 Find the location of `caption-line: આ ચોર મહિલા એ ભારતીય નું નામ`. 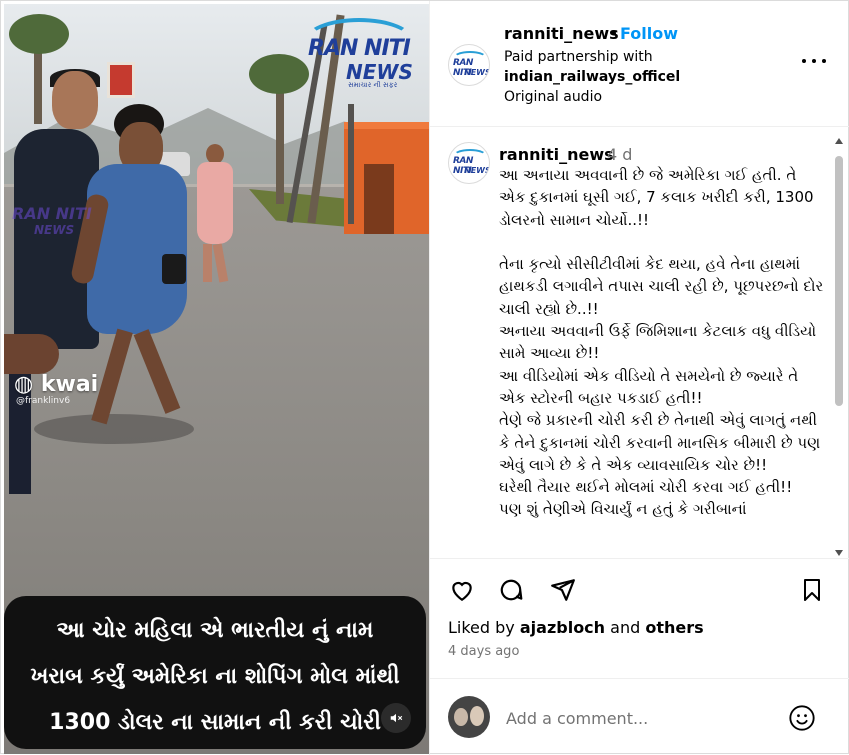

caption-line: આ ચોર મહિલા એ ભારતીય નું નામ is located at coordinates (215, 630).